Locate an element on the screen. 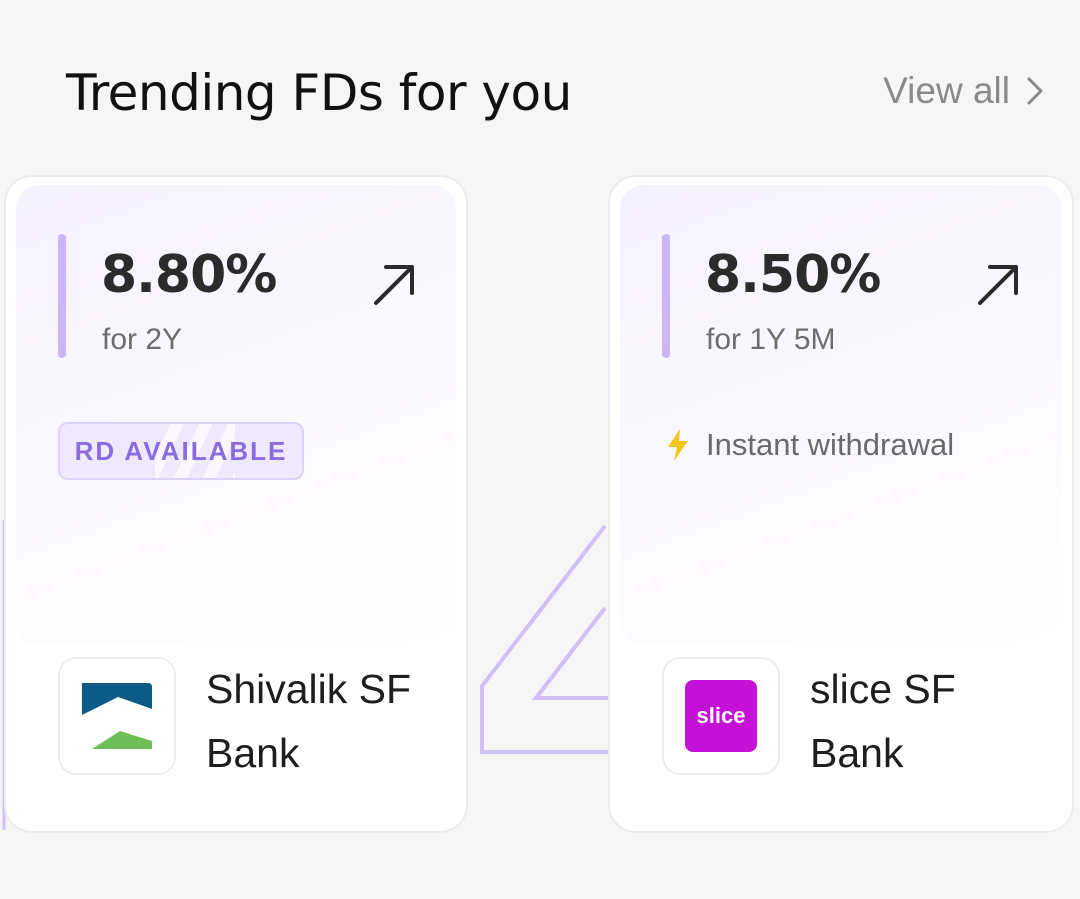  interest-rate: 8.80% is located at coordinates (189, 275).